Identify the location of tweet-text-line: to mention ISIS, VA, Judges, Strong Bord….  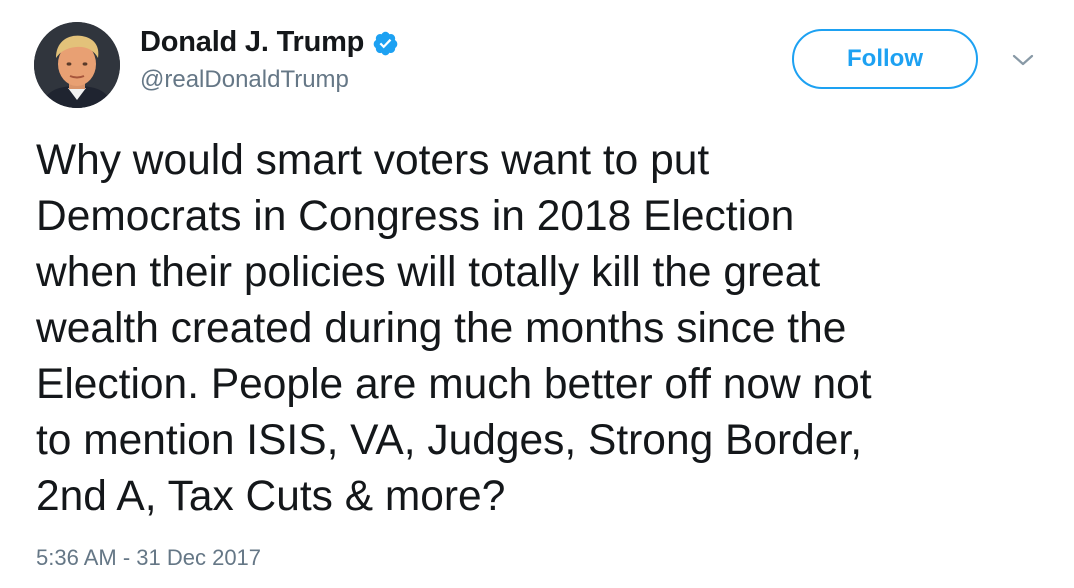
(449, 440).